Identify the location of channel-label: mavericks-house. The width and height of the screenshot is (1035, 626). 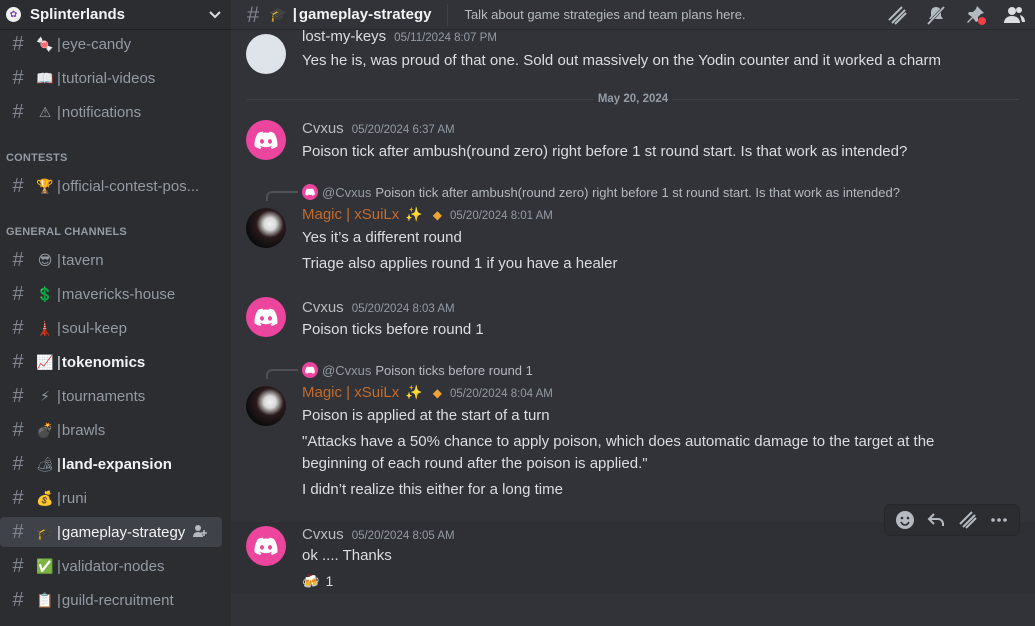
(118, 294).